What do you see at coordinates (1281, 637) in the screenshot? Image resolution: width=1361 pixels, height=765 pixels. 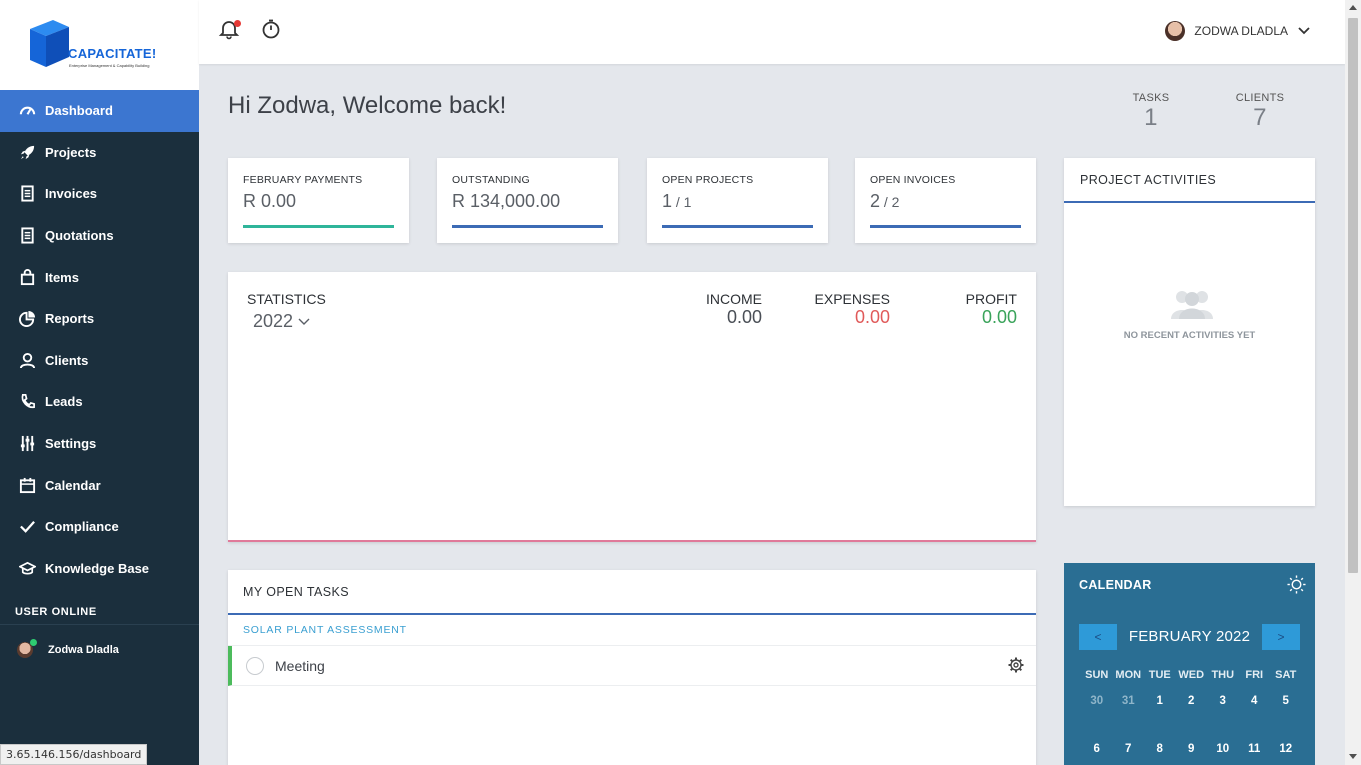 I see `calendar-next-button: >` at bounding box center [1281, 637].